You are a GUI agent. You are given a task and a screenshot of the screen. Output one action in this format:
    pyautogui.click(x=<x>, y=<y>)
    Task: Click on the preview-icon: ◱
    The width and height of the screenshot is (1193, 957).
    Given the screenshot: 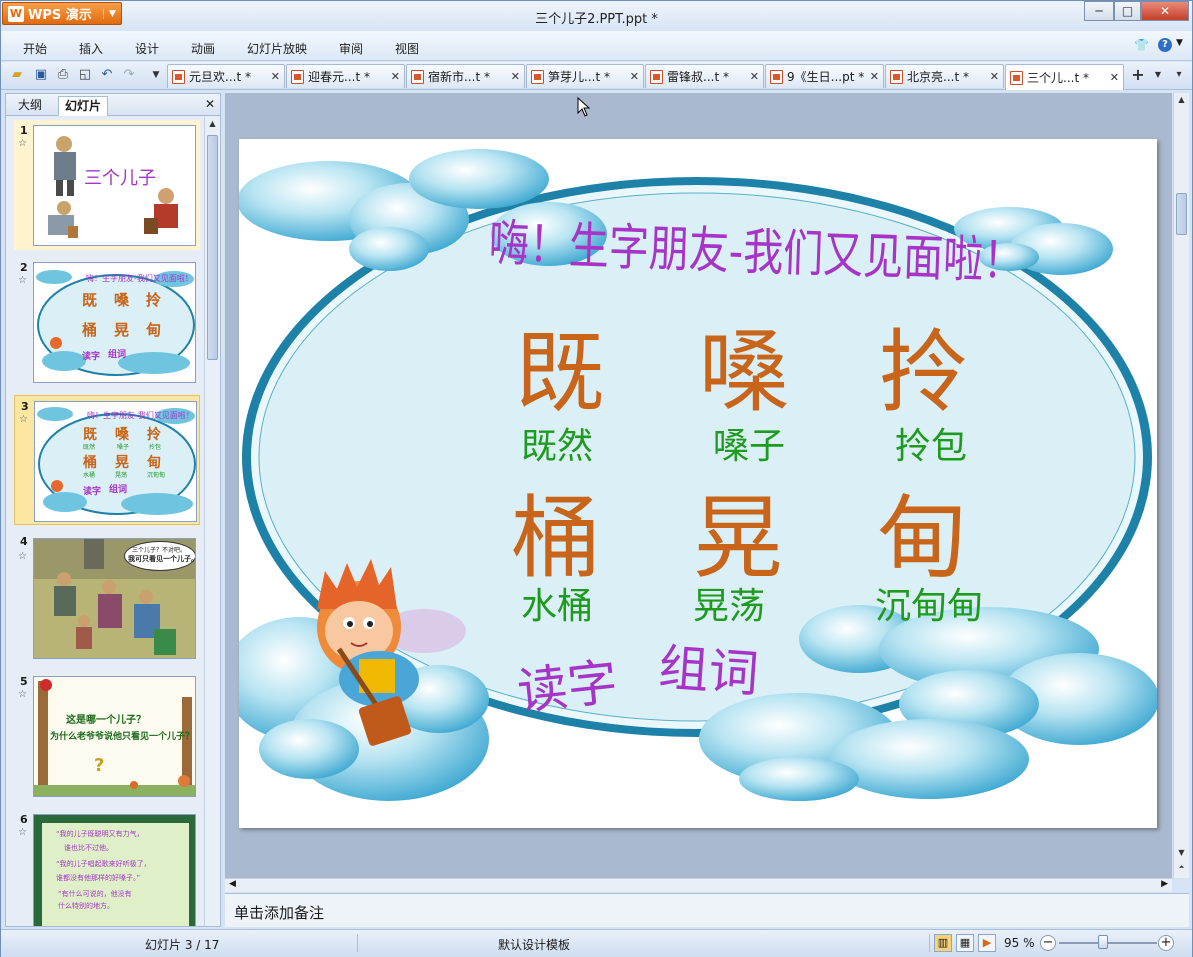 What is the action you would take?
    pyautogui.click(x=85, y=75)
    